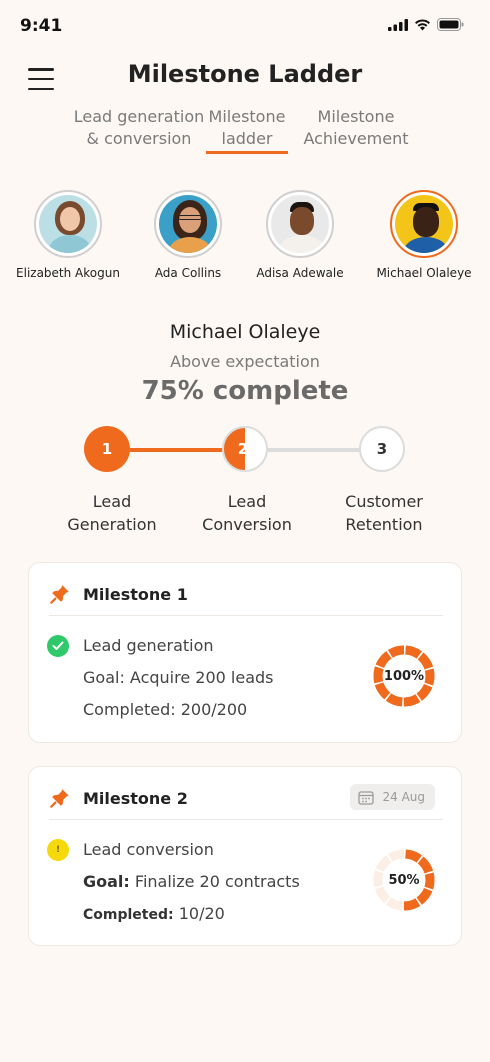 This screenshot has width=490, height=1062. I want to click on selected-member-progress: 75% complete, so click(245, 391).